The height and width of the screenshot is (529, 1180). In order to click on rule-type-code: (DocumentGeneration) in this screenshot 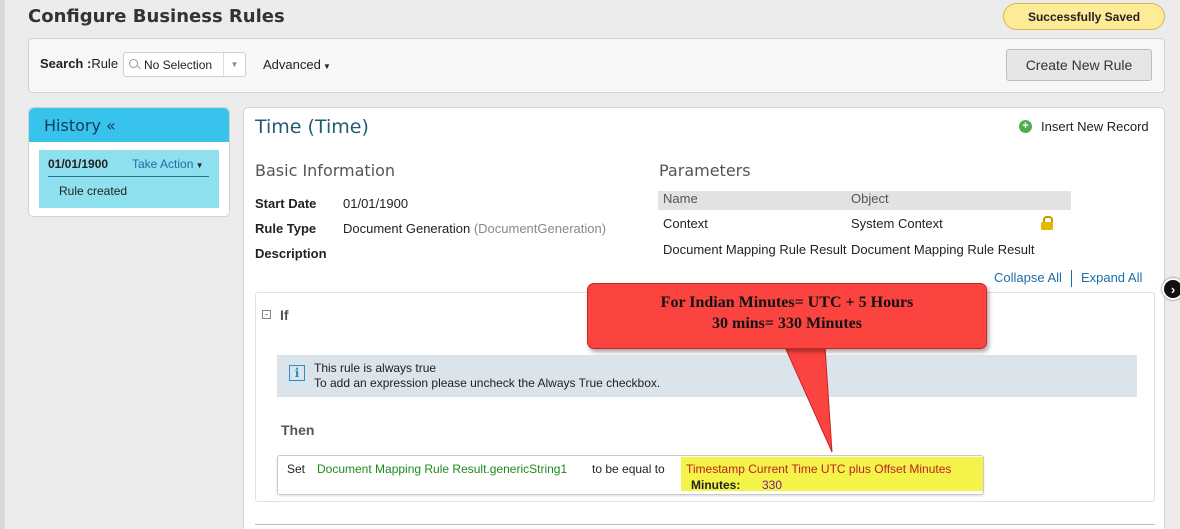, I will do `click(540, 228)`.